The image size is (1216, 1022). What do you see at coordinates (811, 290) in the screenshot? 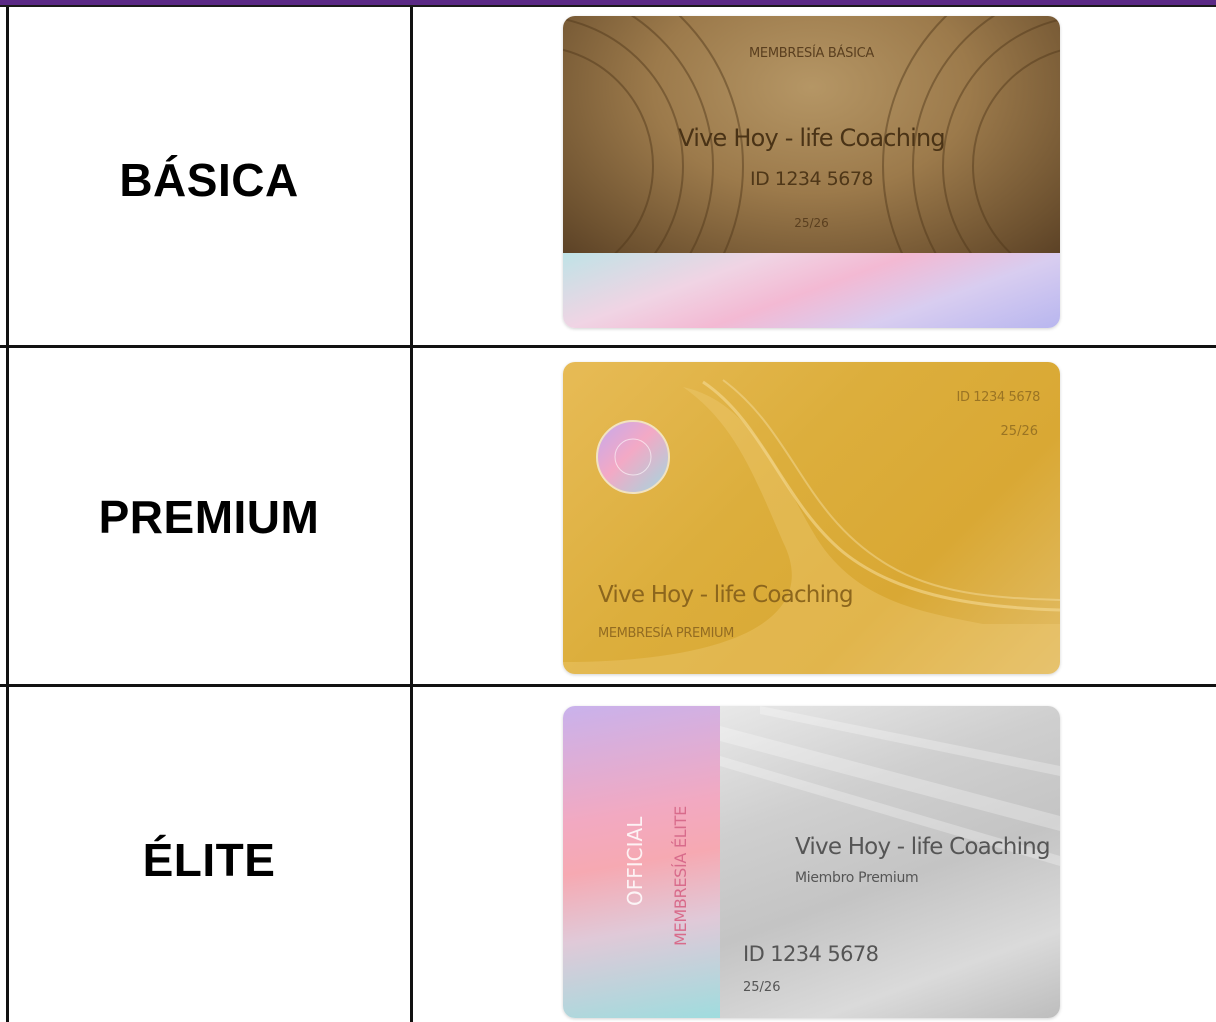
I see `holographic-strip` at bounding box center [811, 290].